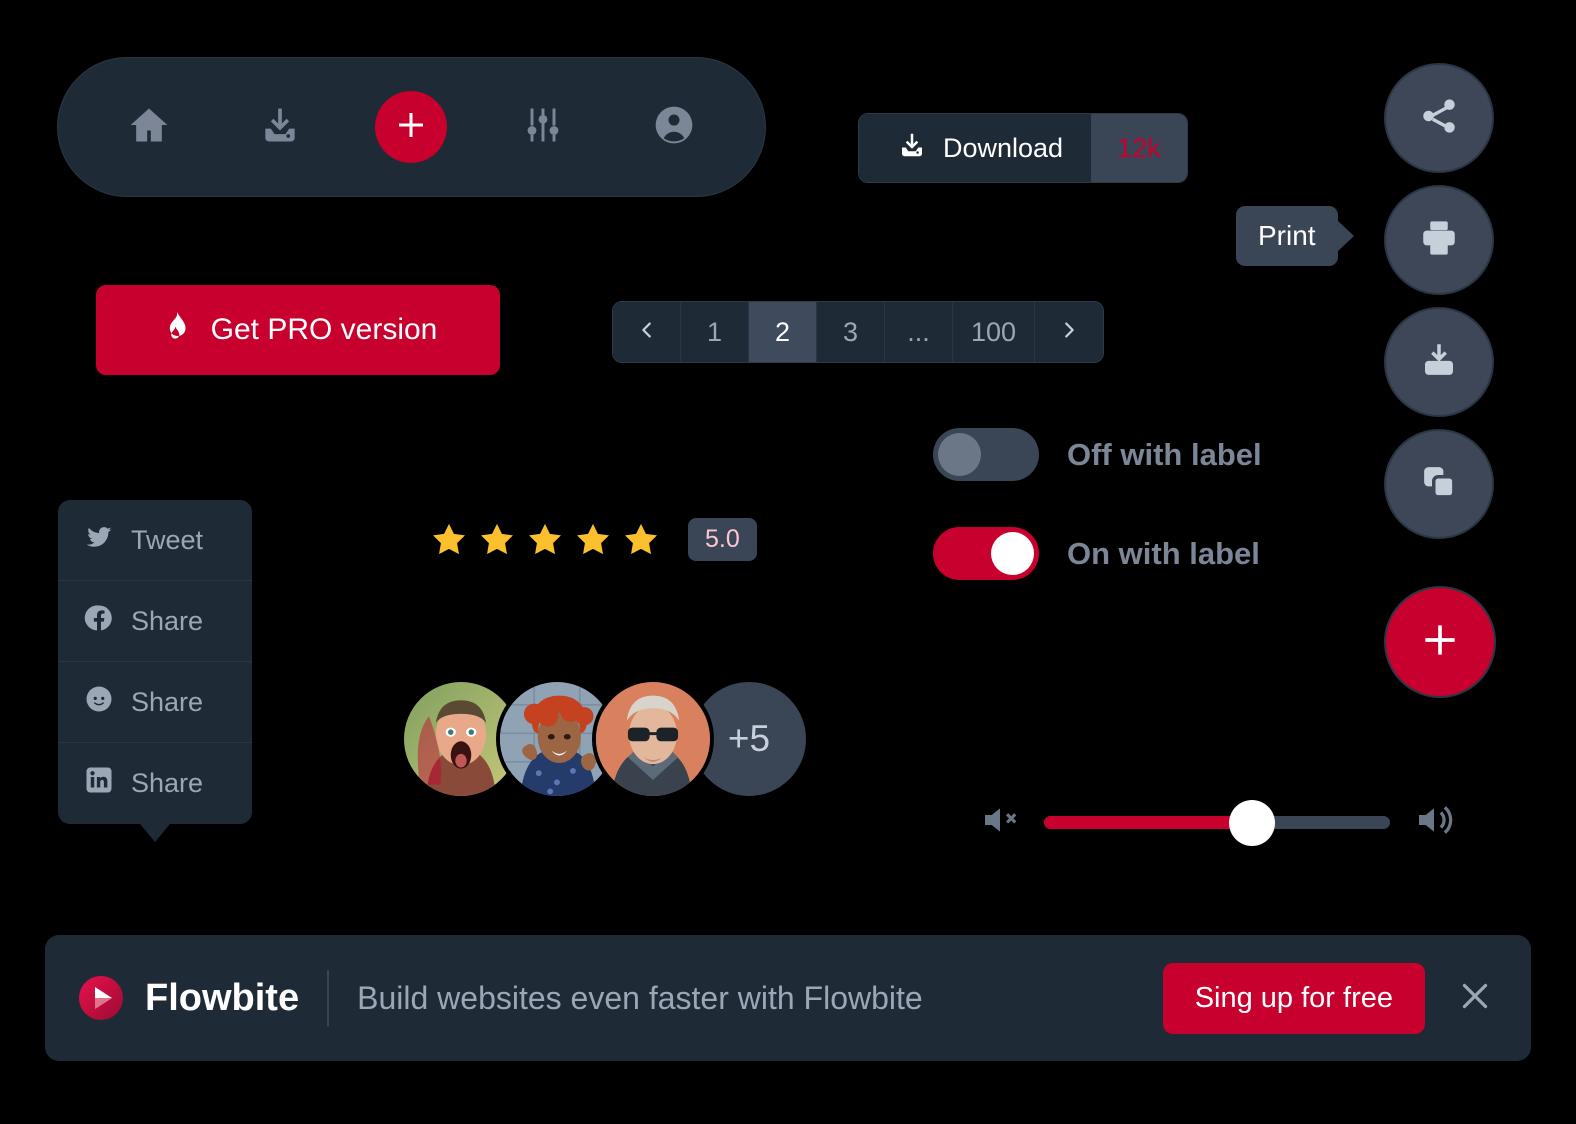 The width and height of the screenshot is (1576, 1124). I want to click on download-count-badge: 12k, so click(1139, 148).